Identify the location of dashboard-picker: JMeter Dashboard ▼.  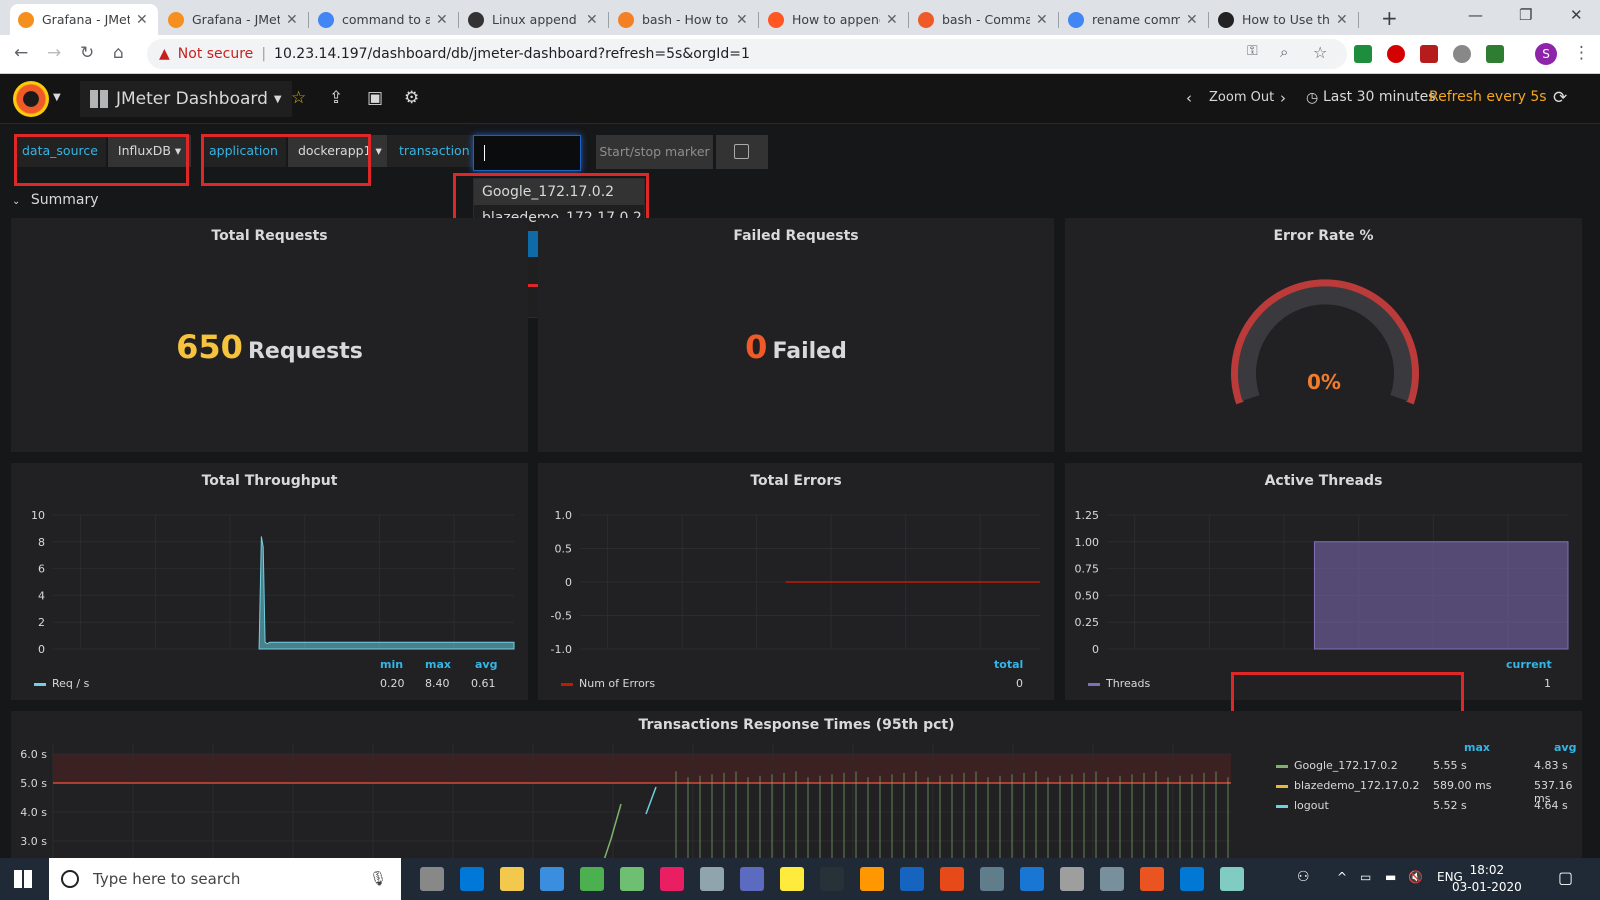
(186, 99).